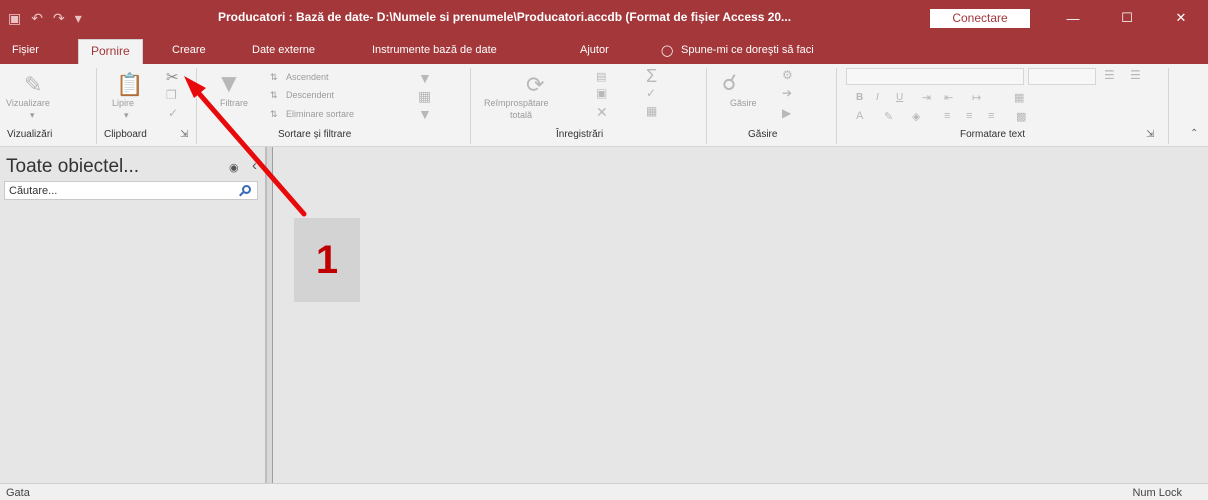 This screenshot has width=1208, height=500. Describe the element at coordinates (33, 84) in the screenshot. I see `view-icon: ✎` at that location.